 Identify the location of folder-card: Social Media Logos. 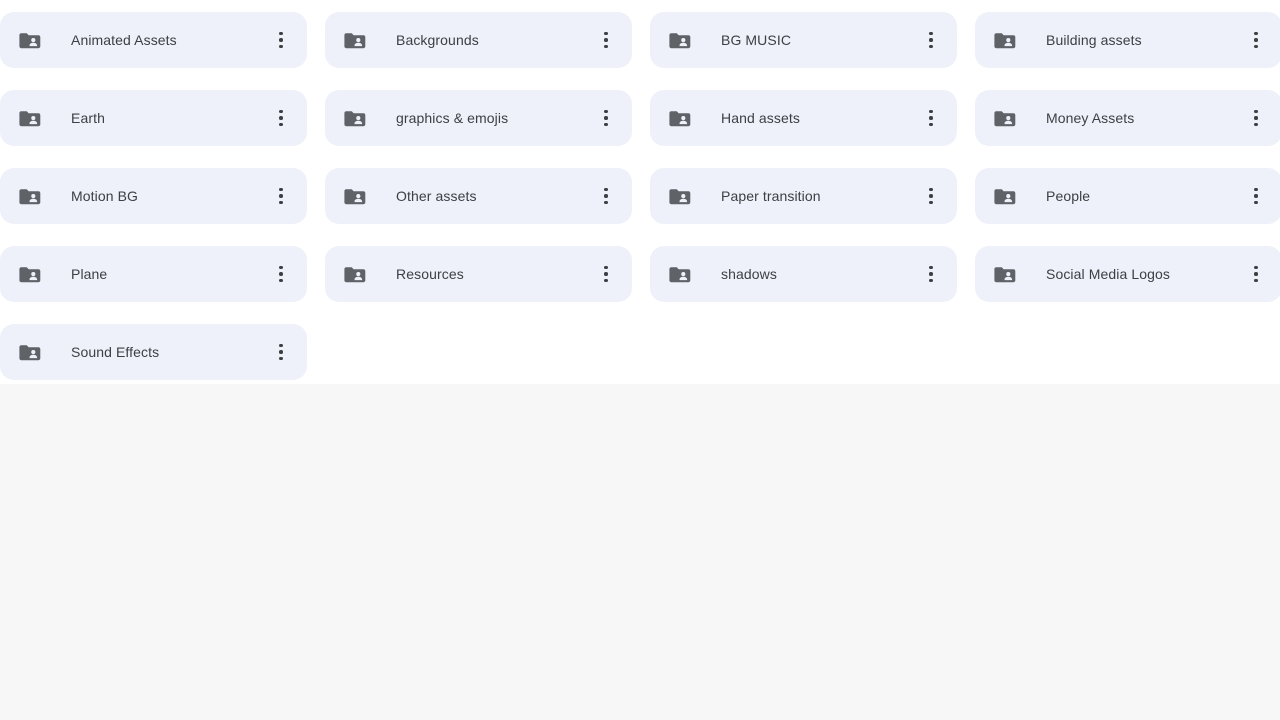
(1127, 274).